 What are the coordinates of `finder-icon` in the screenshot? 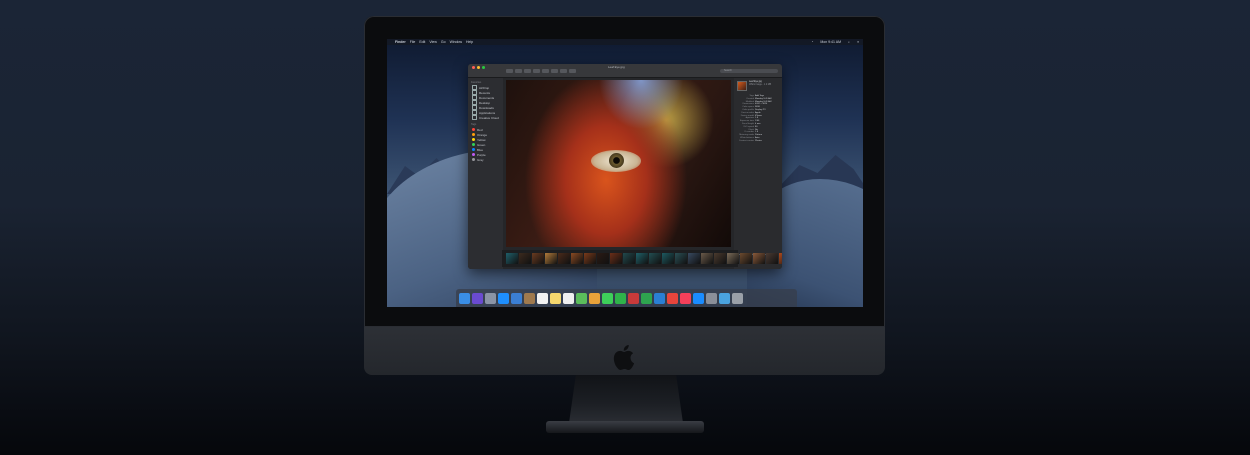 It's located at (464, 298).